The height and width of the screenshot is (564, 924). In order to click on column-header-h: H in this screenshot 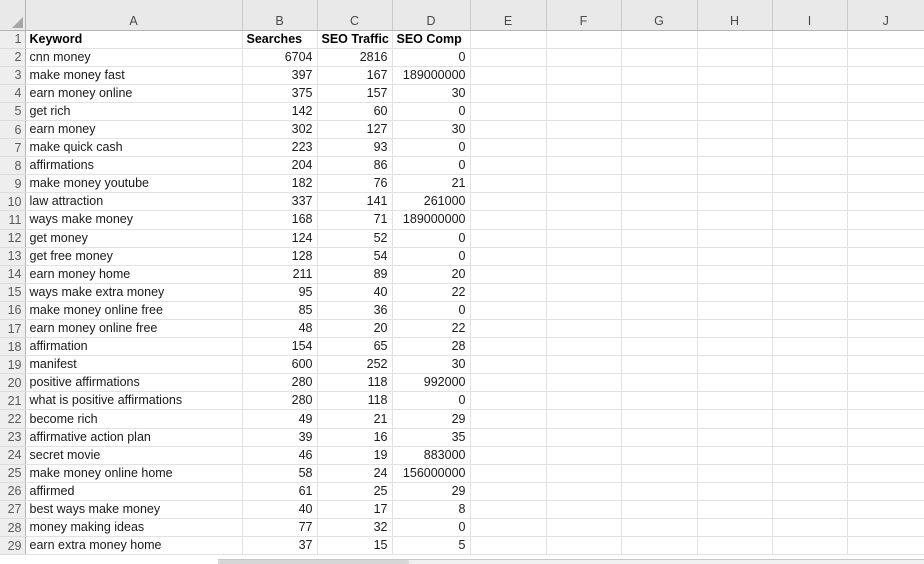, I will do `click(735, 15)`.